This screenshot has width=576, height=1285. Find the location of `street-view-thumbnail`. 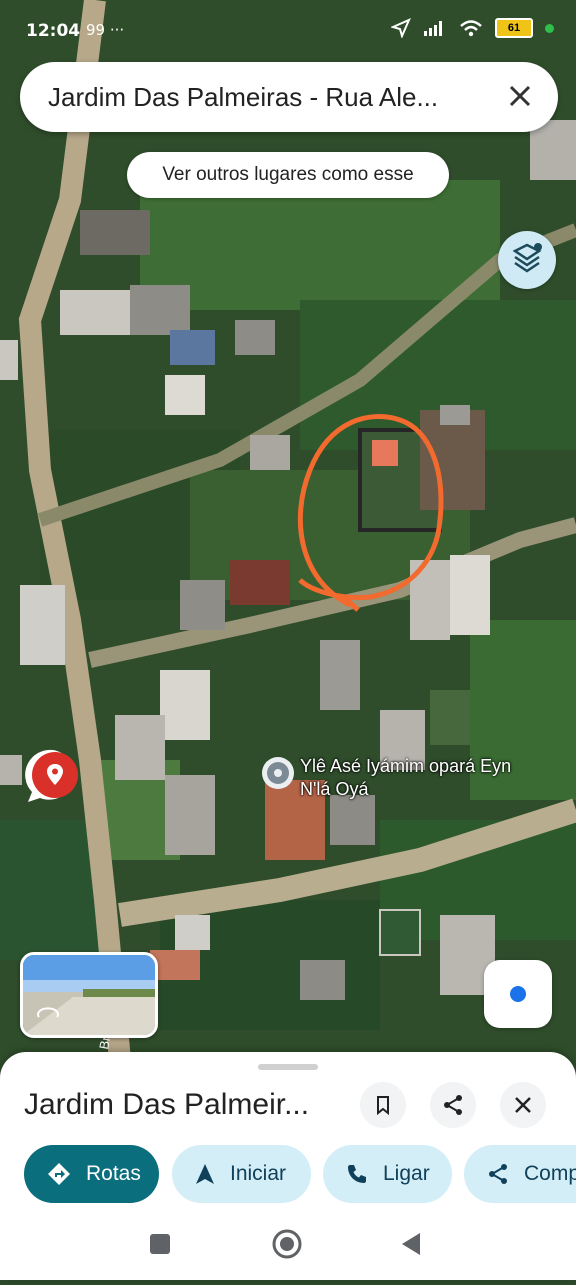

street-view-thumbnail is located at coordinates (89, 995).